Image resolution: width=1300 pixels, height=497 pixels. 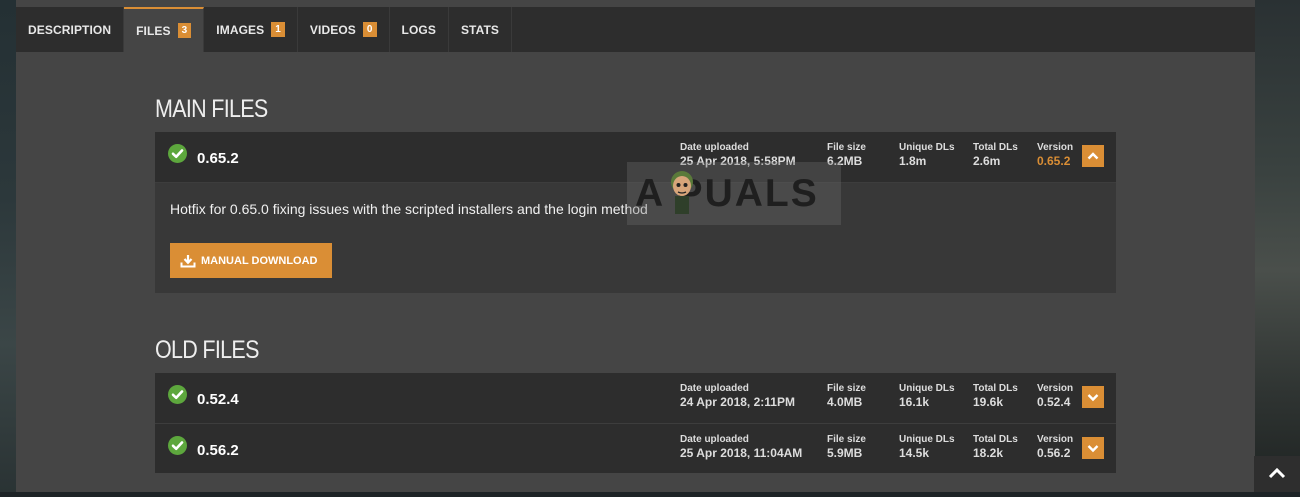 I want to click on tab-videos: VIDEOS 0, so click(x=344, y=29).